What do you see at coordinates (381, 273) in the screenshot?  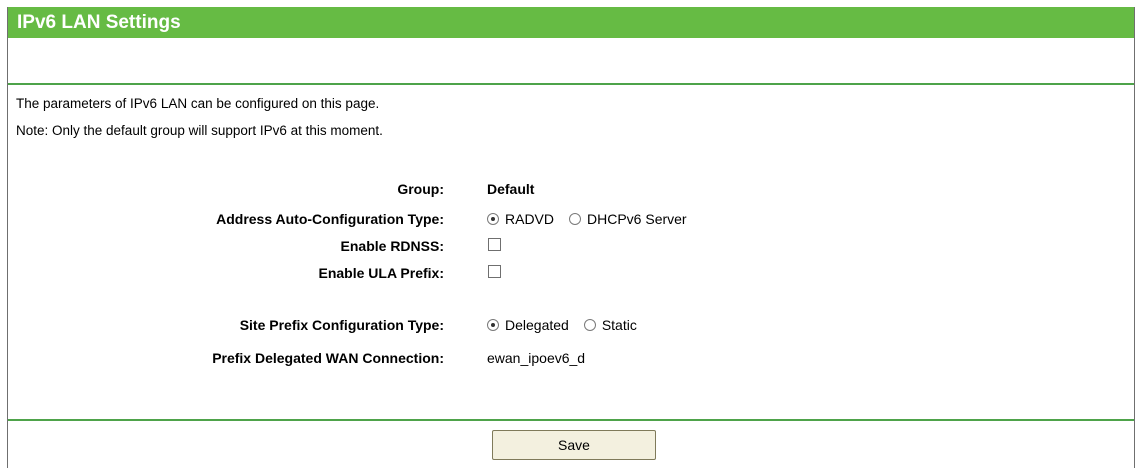 I see `enable-ula-prefix-label: Enable ULA Prefix:` at bounding box center [381, 273].